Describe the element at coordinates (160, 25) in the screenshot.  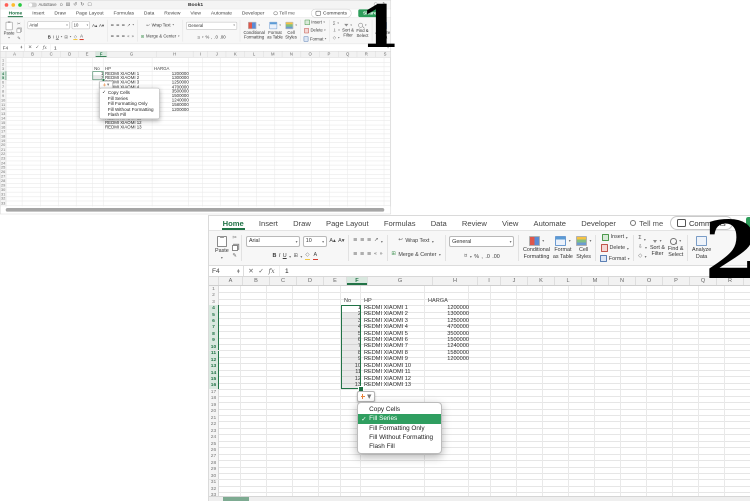
I see `wrap-text-button: ↩ Wrap Text ▾` at that location.